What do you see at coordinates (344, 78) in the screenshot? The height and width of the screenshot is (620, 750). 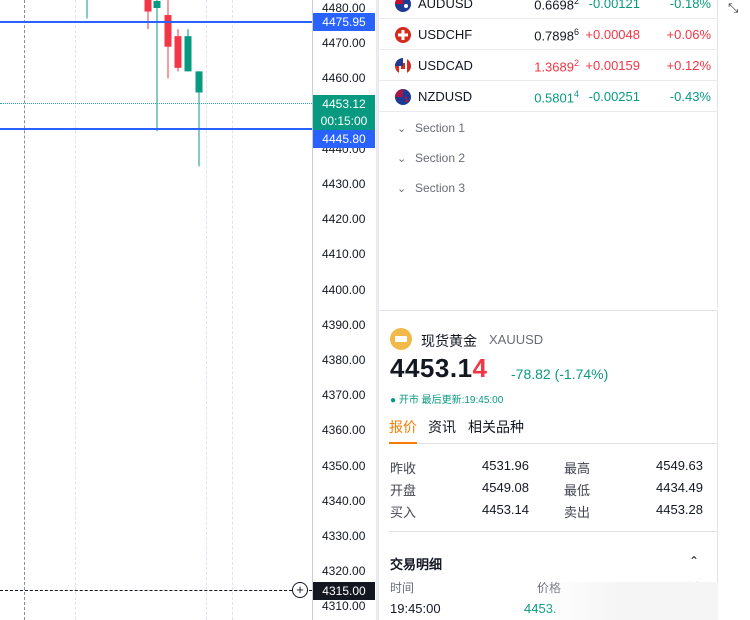 I see `price-tick-label: 4460.00` at bounding box center [344, 78].